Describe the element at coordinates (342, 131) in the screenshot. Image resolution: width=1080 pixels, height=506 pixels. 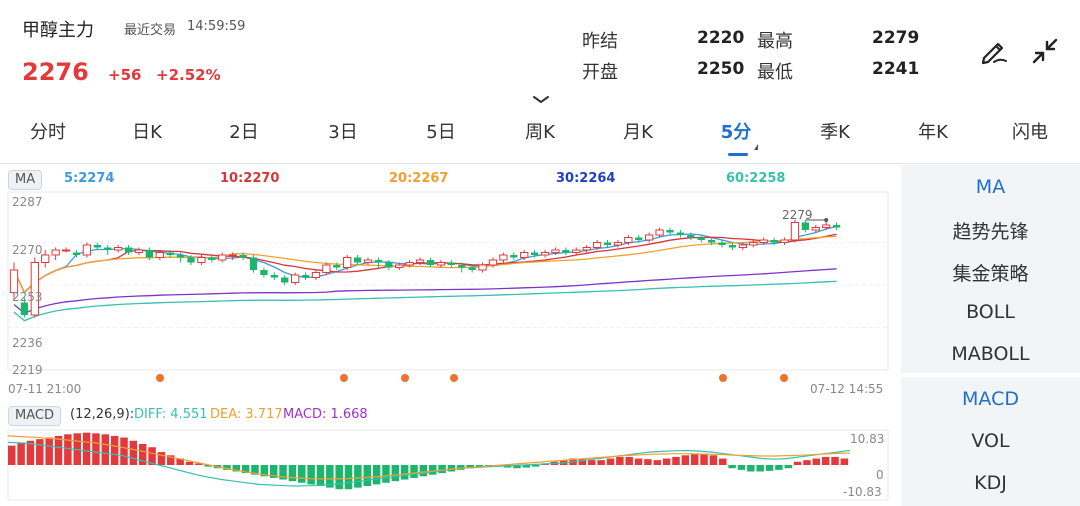
I see `tab-3day: 3日` at that location.